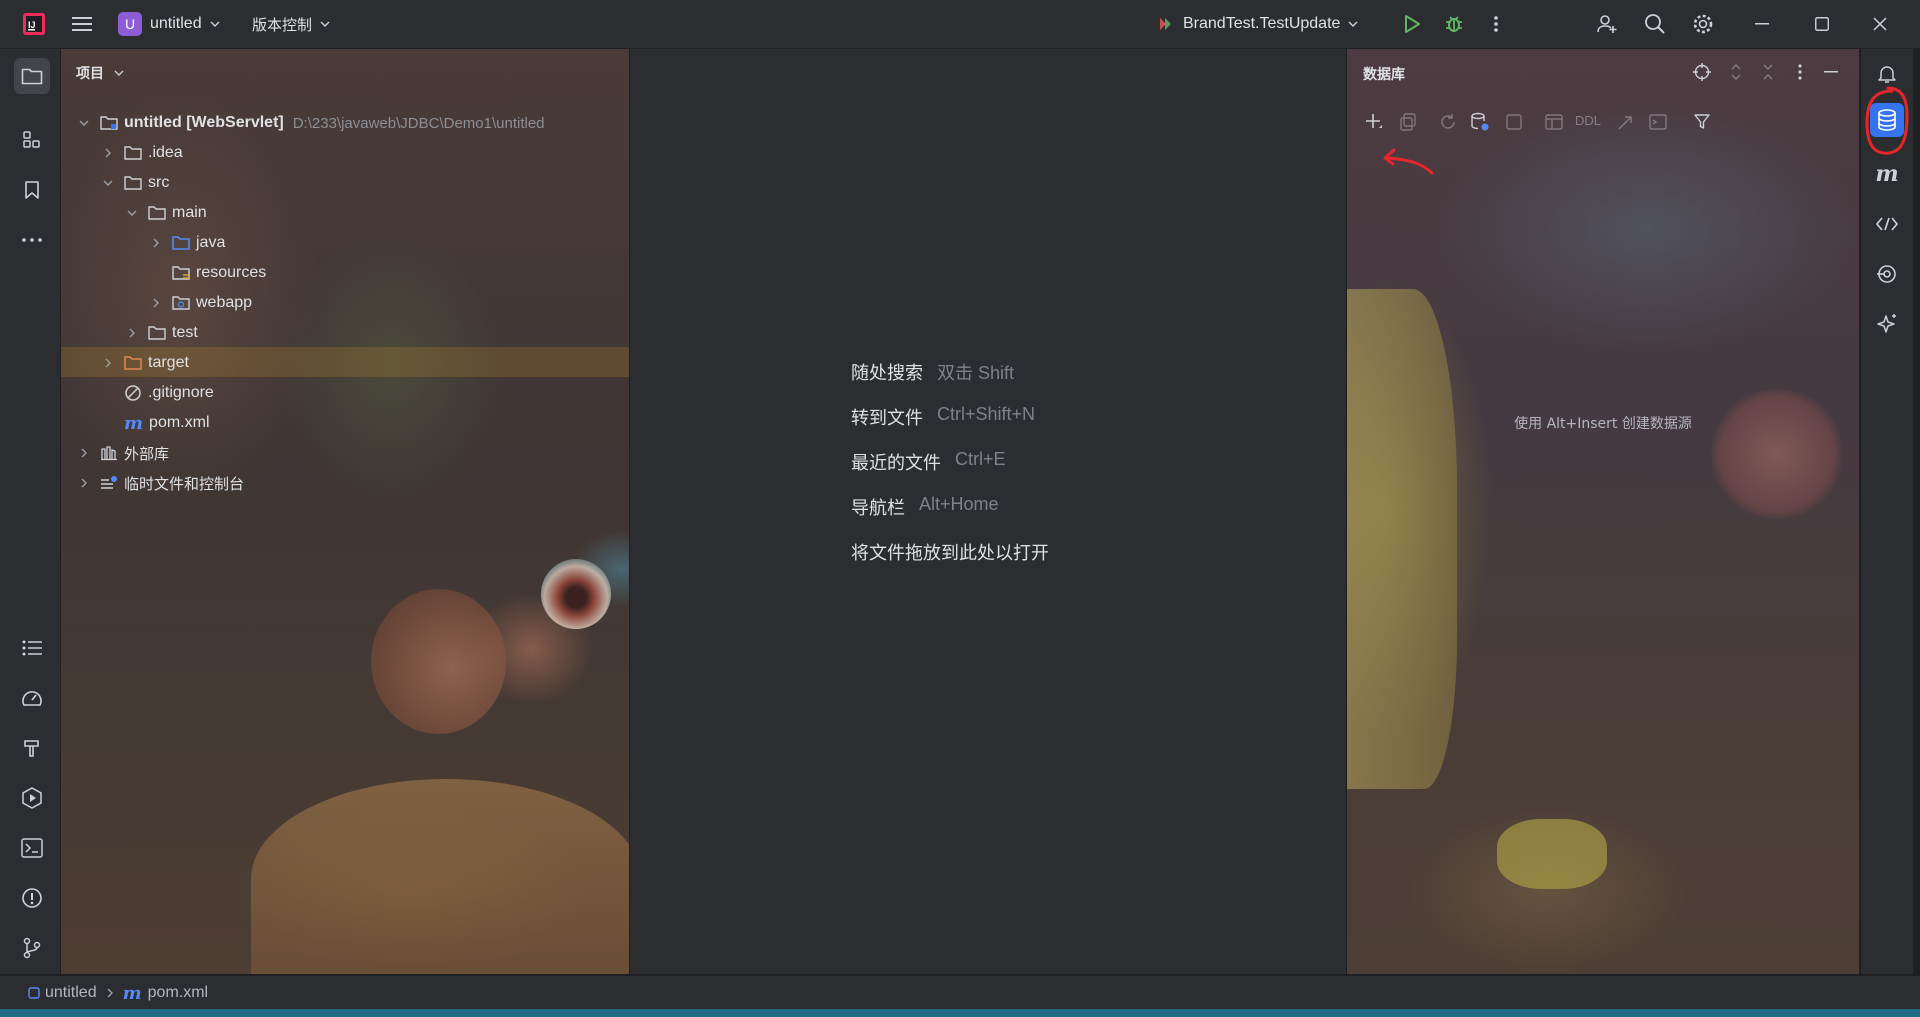 The height and width of the screenshot is (1017, 1920). I want to click on project-panel-header: 项目, so click(100, 73).